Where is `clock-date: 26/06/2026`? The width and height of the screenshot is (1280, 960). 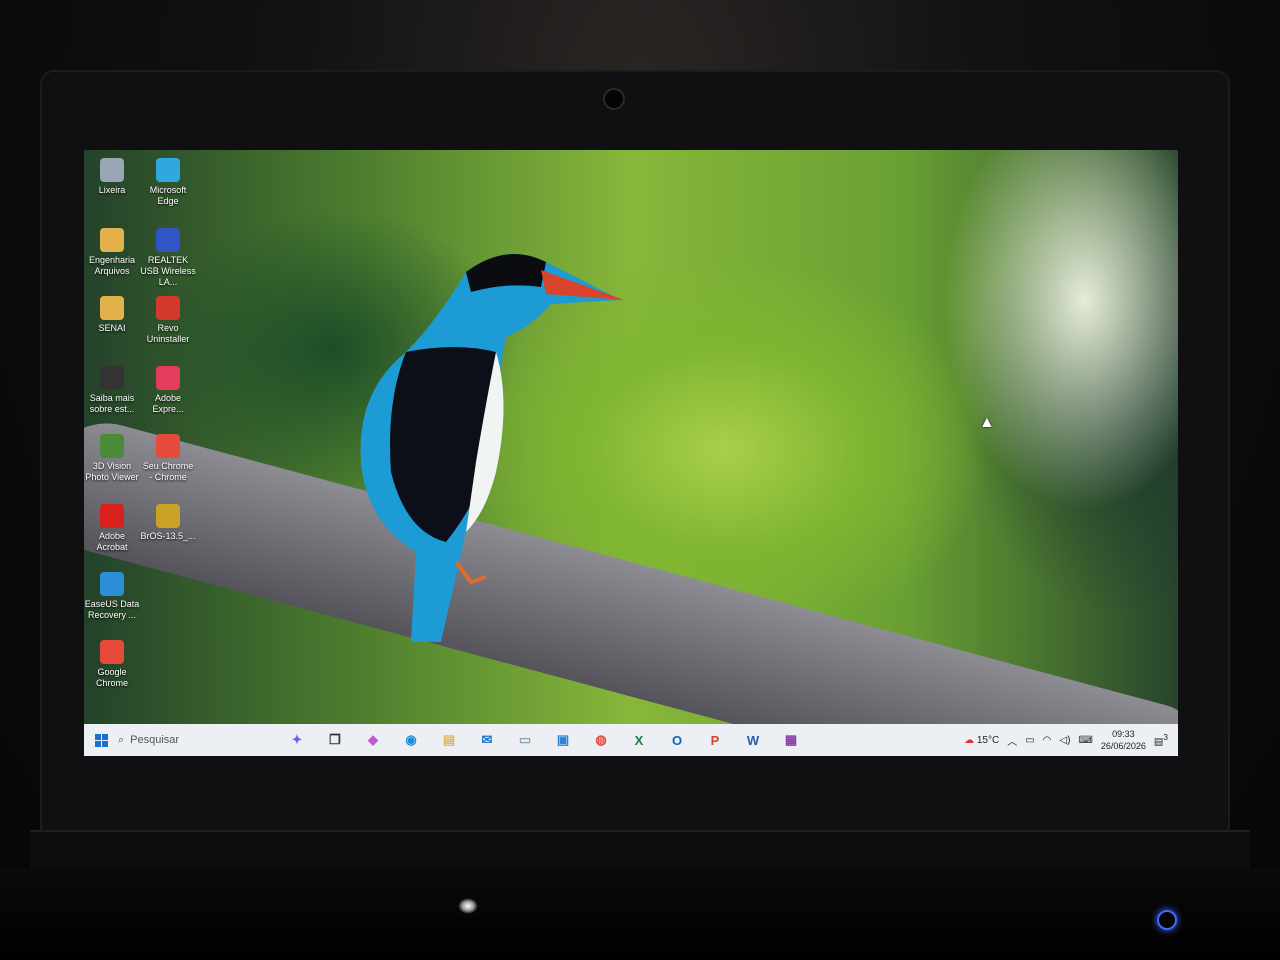 clock-date: 26/06/2026 is located at coordinates (1123, 746).